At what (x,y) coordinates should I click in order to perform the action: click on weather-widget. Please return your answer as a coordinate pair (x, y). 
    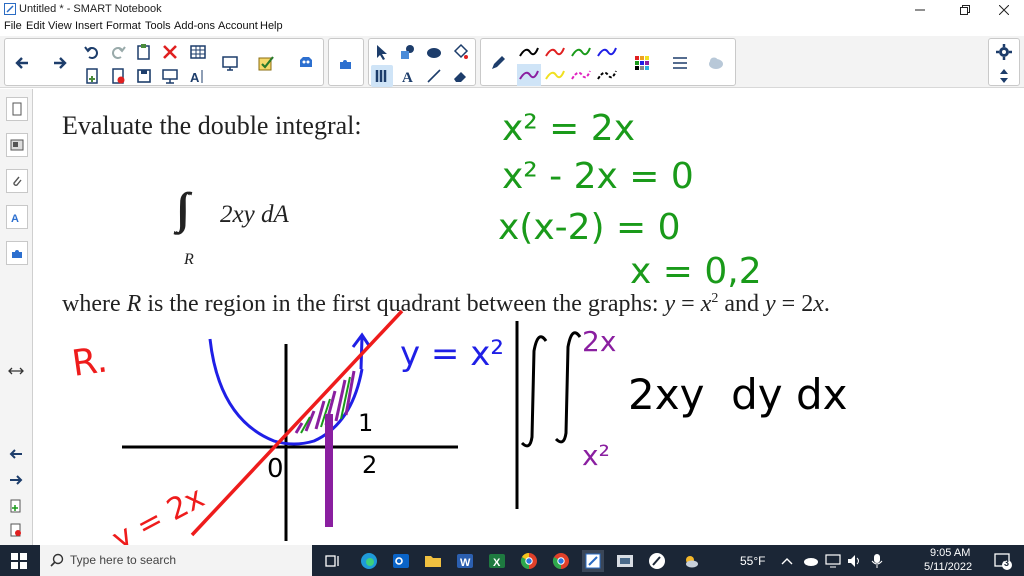
    Looking at the image, I should click on (691, 561).